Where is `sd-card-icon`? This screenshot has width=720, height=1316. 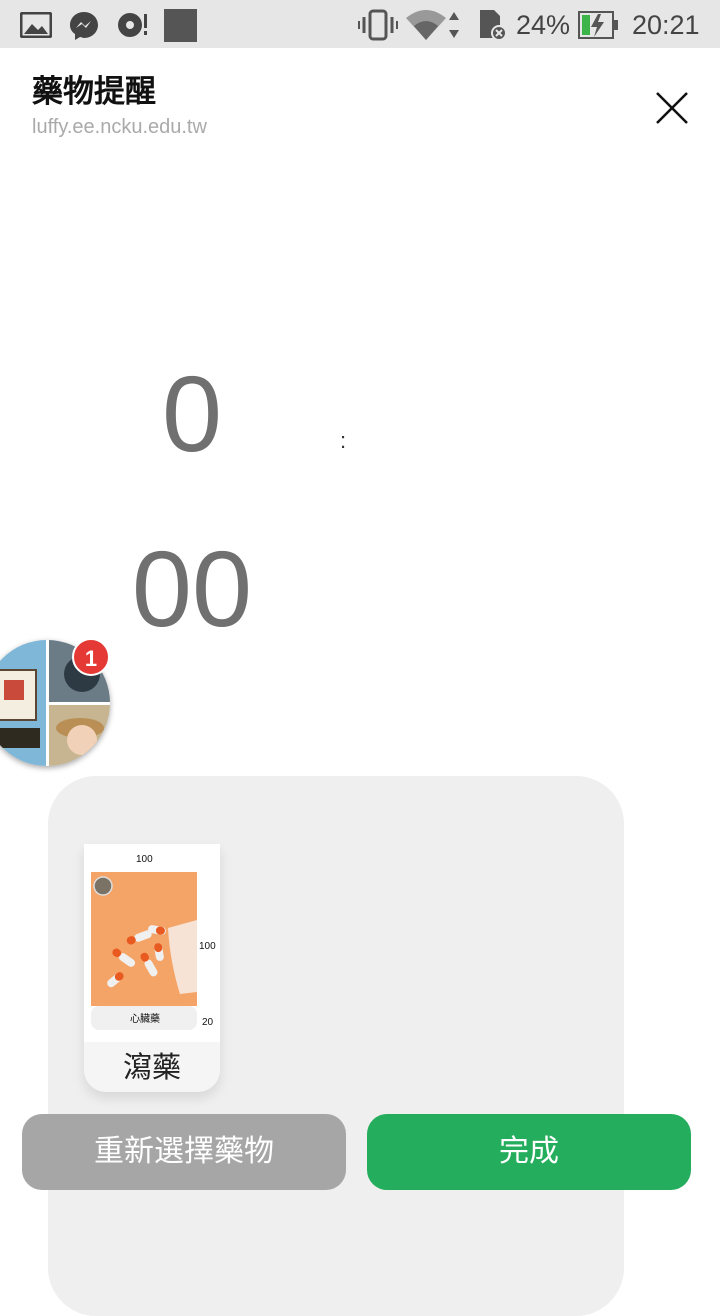
sd-card-icon is located at coordinates (493, 25).